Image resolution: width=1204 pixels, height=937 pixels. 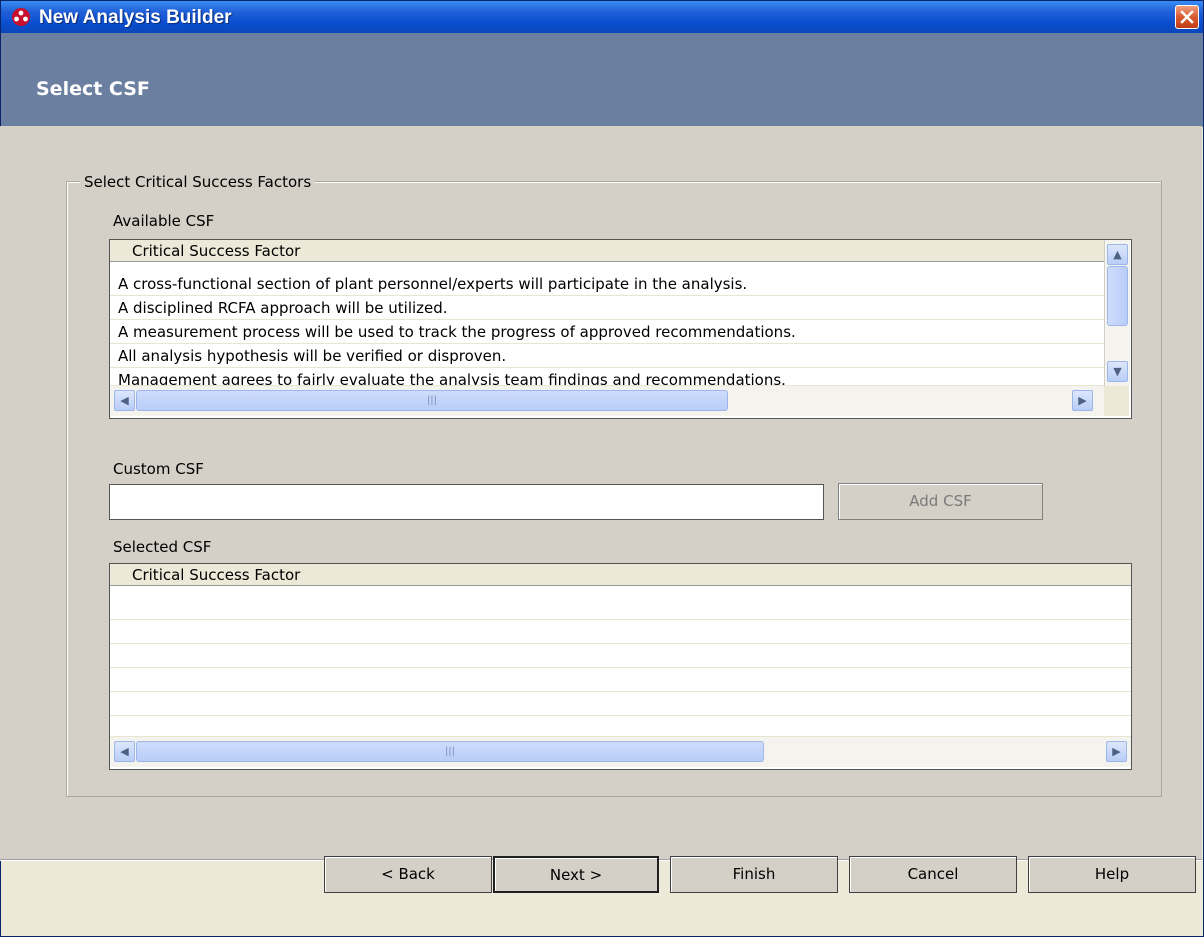 What do you see at coordinates (466, 502) in the screenshot?
I see `custom-csf-input` at bounding box center [466, 502].